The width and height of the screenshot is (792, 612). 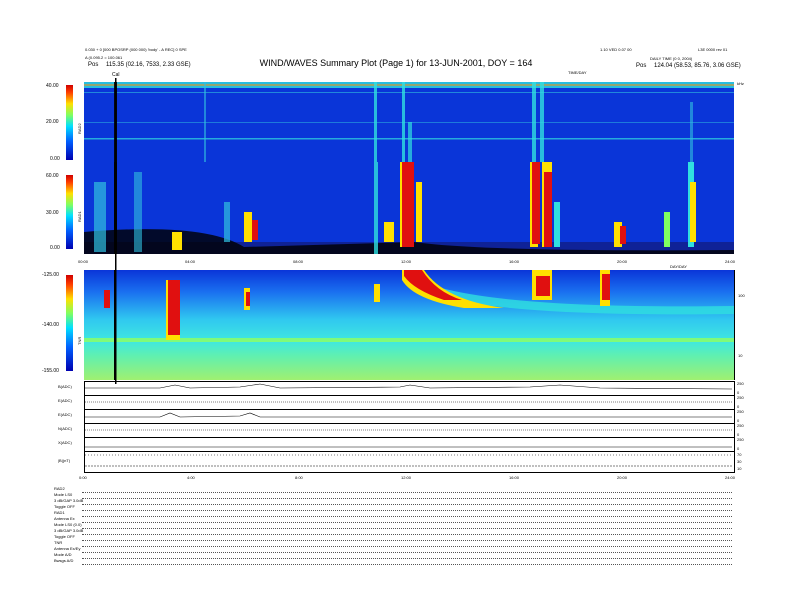 What do you see at coordinates (79, 216) in the screenshot?
I see `rad1-name-label: RAD1` at bounding box center [79, 216].